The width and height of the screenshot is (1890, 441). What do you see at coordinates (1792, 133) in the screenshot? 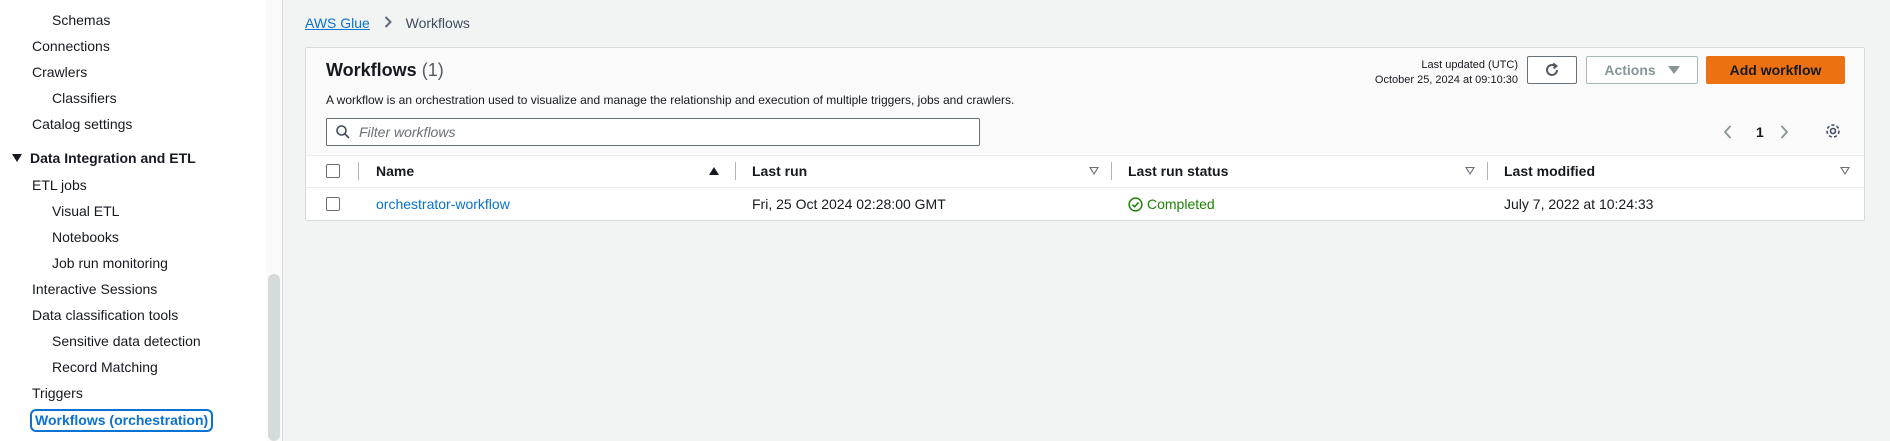
I see `pagination: 1` at bounding box center [1792, 133].